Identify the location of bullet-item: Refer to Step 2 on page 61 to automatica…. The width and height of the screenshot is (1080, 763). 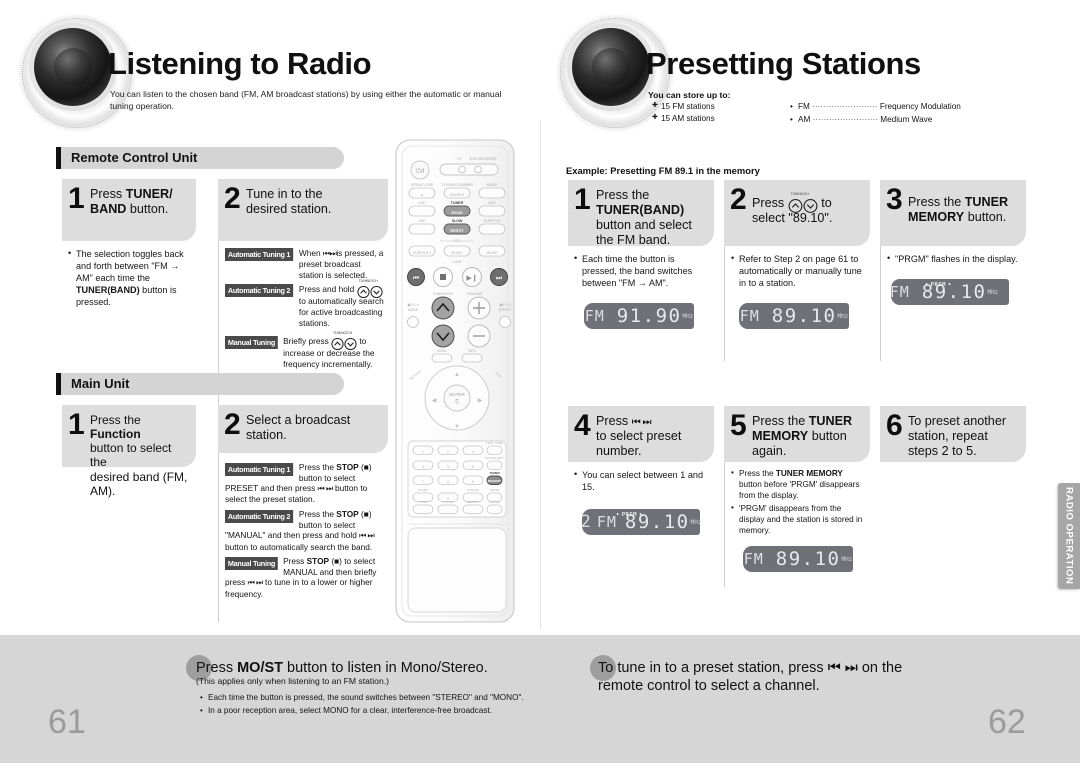
(798, 270).